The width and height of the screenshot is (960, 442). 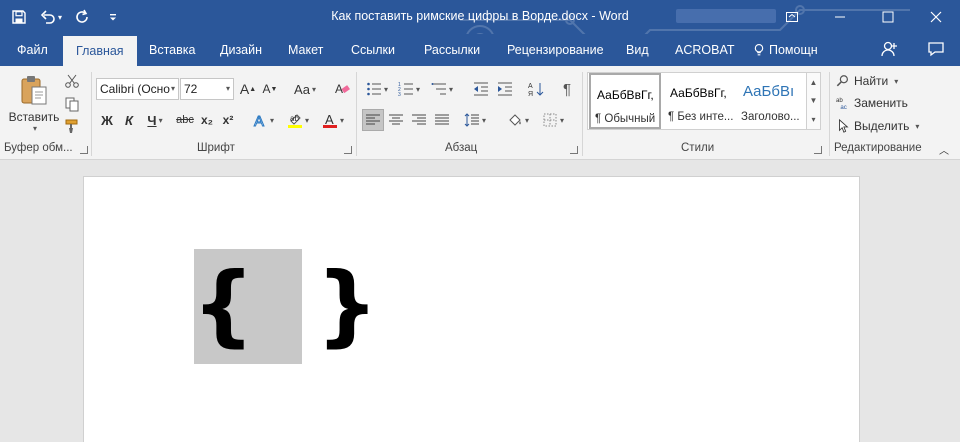 I want to click on clear-formatting-button: A, so click(x=342, y=89).